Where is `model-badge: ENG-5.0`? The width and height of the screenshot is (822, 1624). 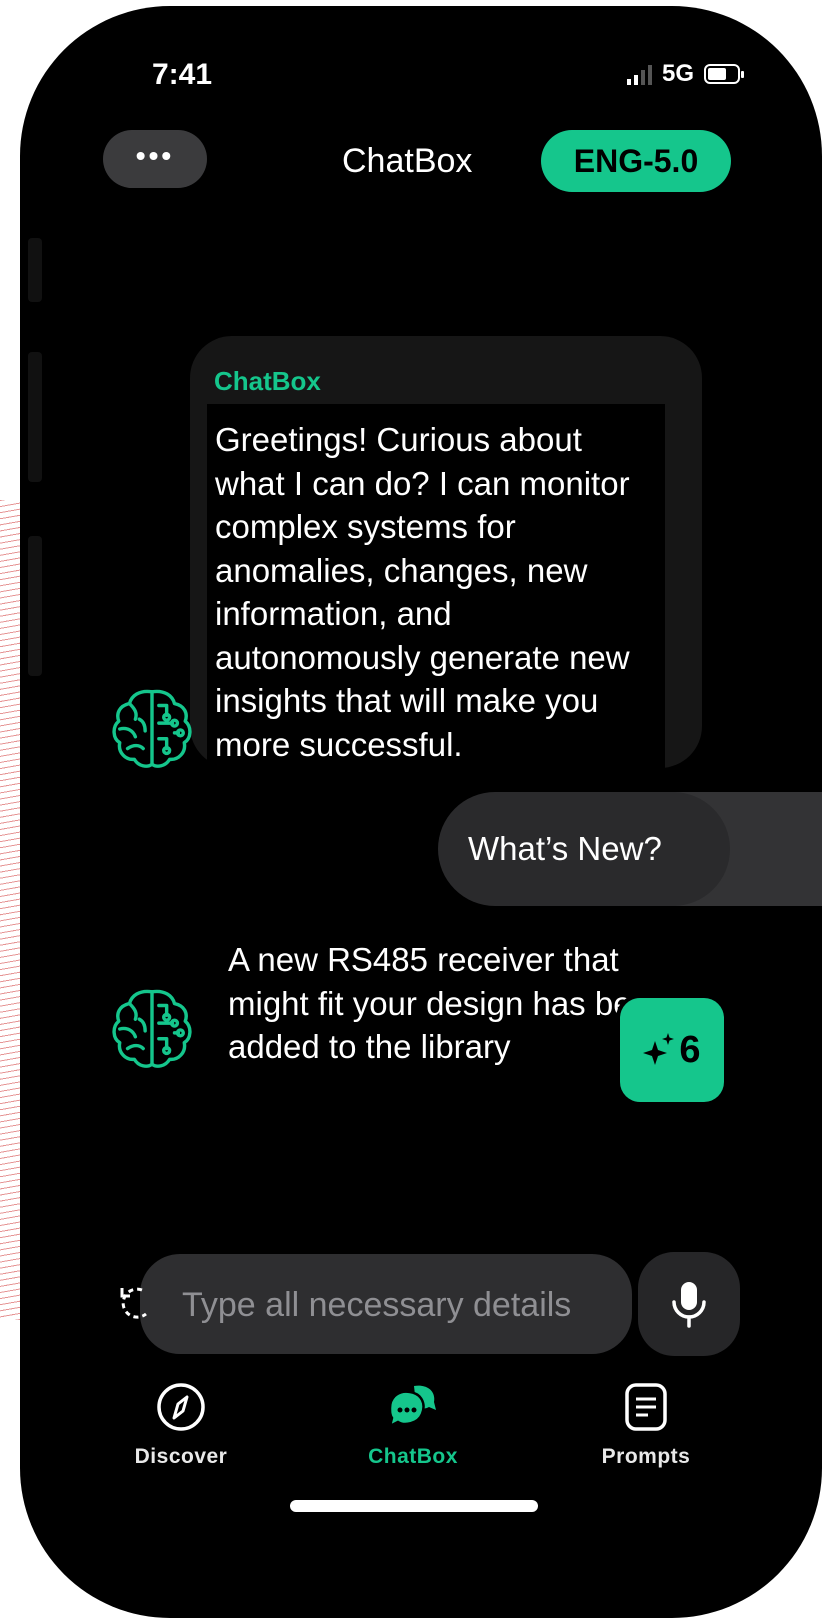 model-badge: ENG-5.0 is located at coordinates (636, 161).